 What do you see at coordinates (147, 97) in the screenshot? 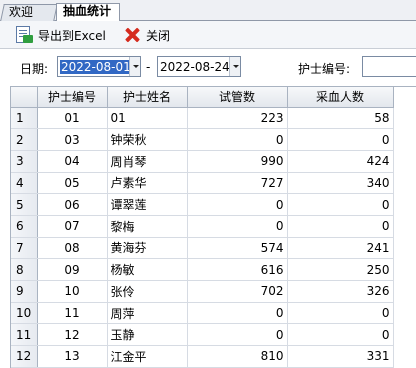
I see `column-header-nurse-name: 护士姓名` at bounding box center [147, 97].